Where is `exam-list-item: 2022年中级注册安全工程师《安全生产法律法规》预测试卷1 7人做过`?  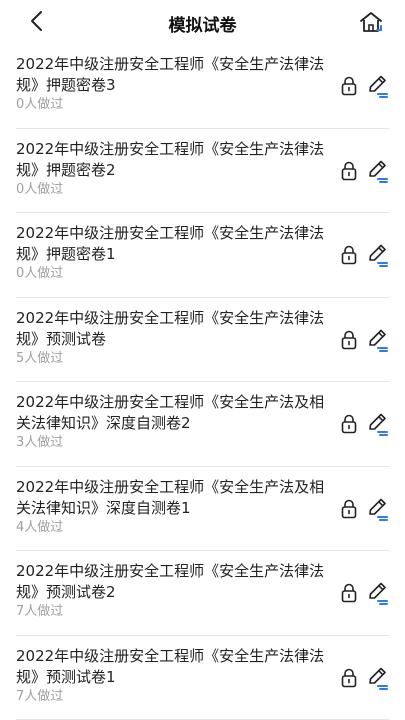 exam-list-item: 2022年中级注册安全工程师《安全生产法律法规》预测试卷1 7人做过 is located at coordinates (202, 678).